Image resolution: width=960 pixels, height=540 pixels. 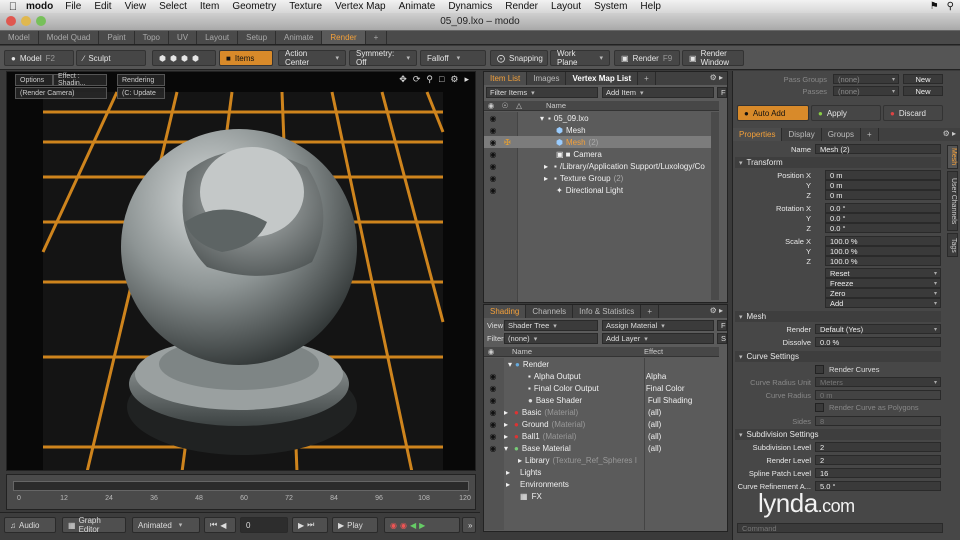 I want to click on sculpt-button: ∕ Sculpt, so click(x=111, y=58).